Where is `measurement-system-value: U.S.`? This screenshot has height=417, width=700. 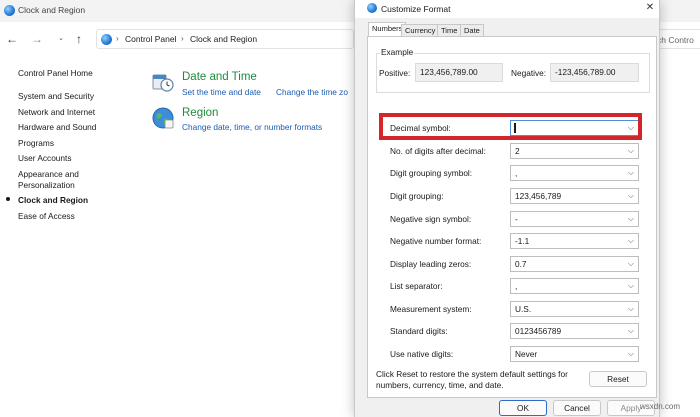
measurement-system-value: U.S. is located at coordinates (523, 309).